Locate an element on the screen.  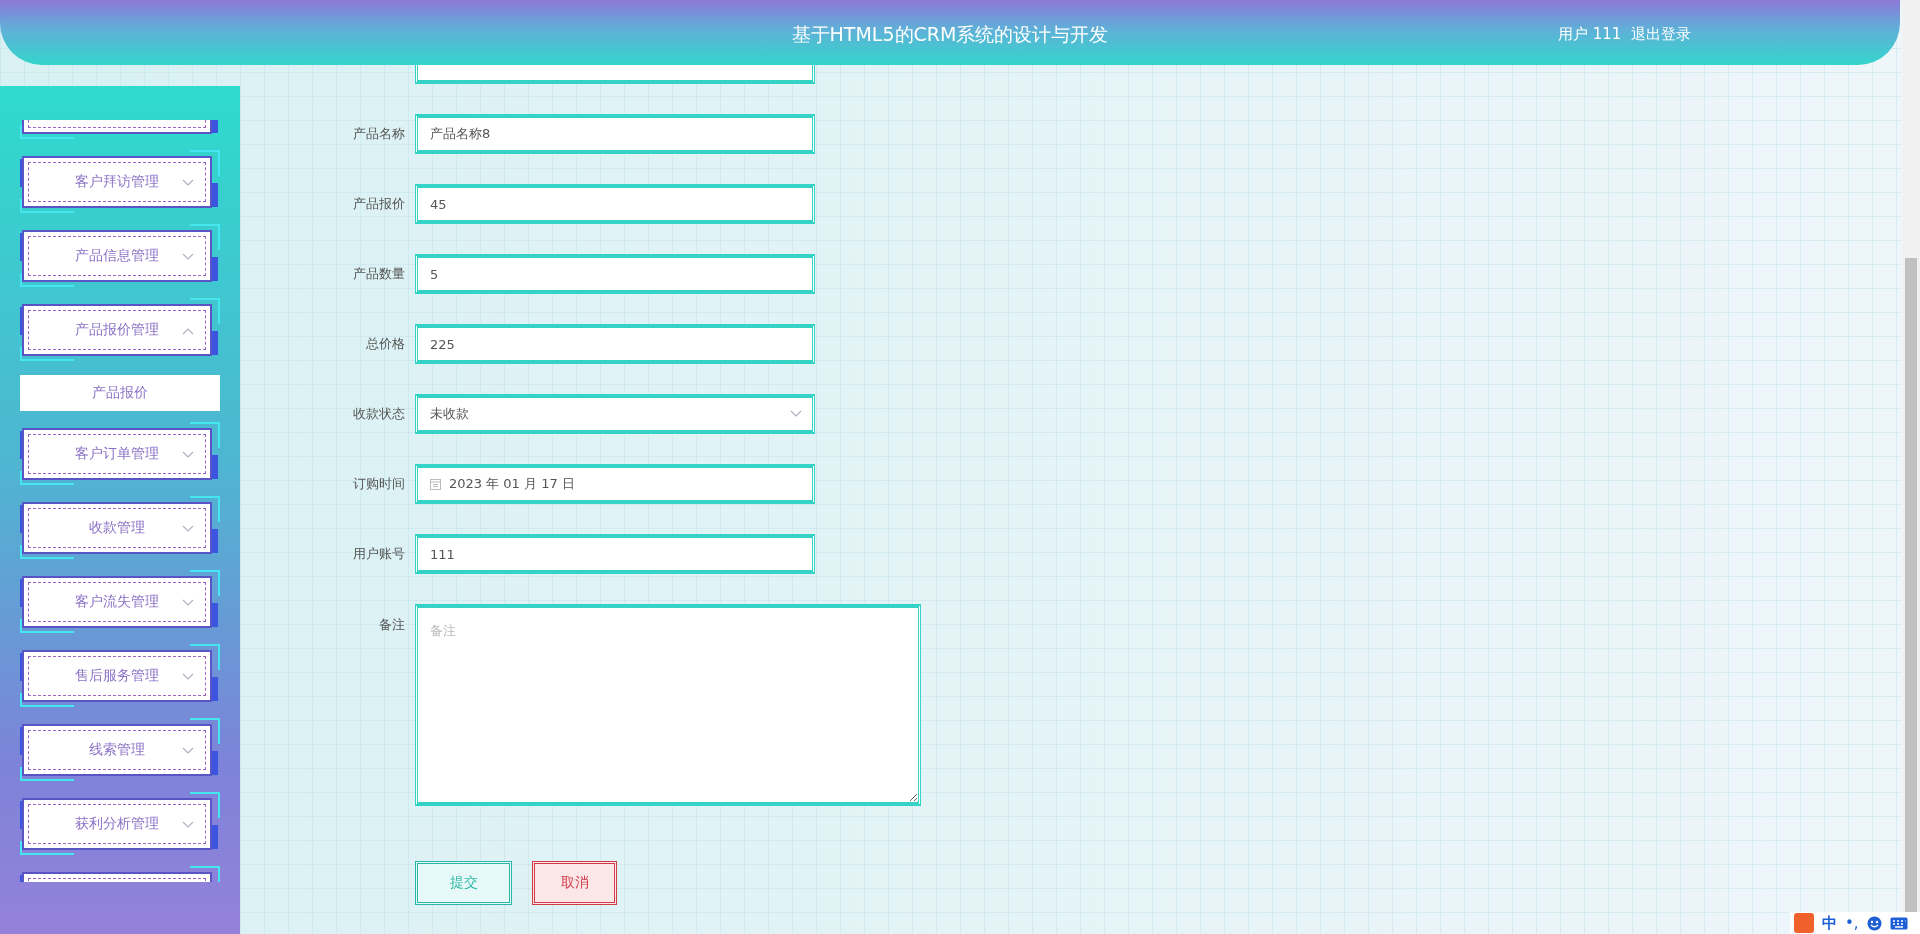
select-field: 未收款 is located at coordinates (615, 414).